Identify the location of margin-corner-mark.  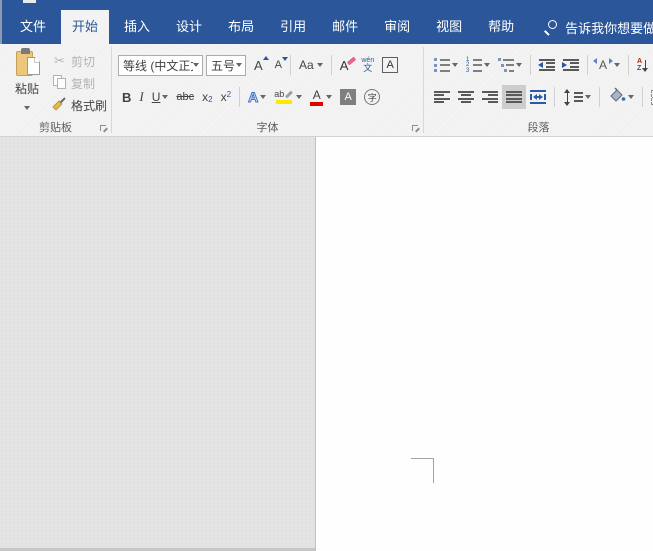
(422, 458).